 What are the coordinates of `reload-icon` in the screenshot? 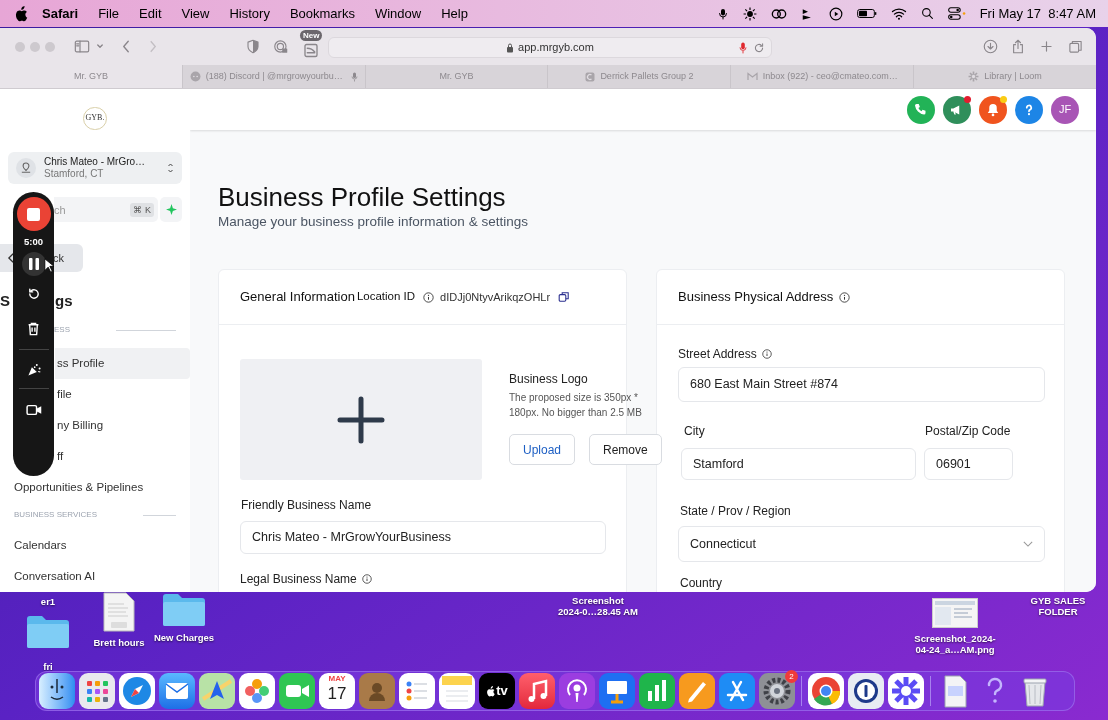 It's located at (759, 48).